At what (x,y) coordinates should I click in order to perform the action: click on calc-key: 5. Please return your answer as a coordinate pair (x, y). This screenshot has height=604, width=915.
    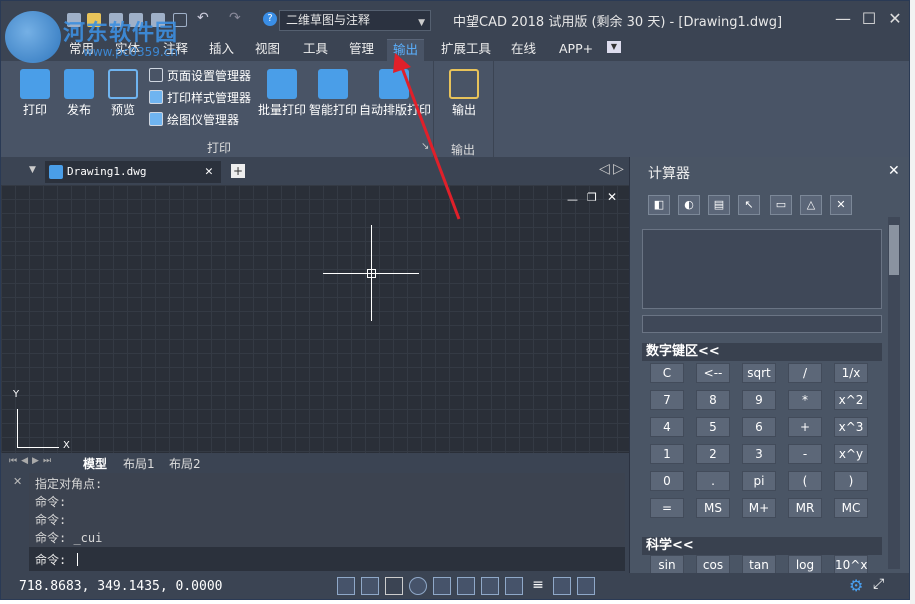
    Looking at the image, I should click on (713, 427).